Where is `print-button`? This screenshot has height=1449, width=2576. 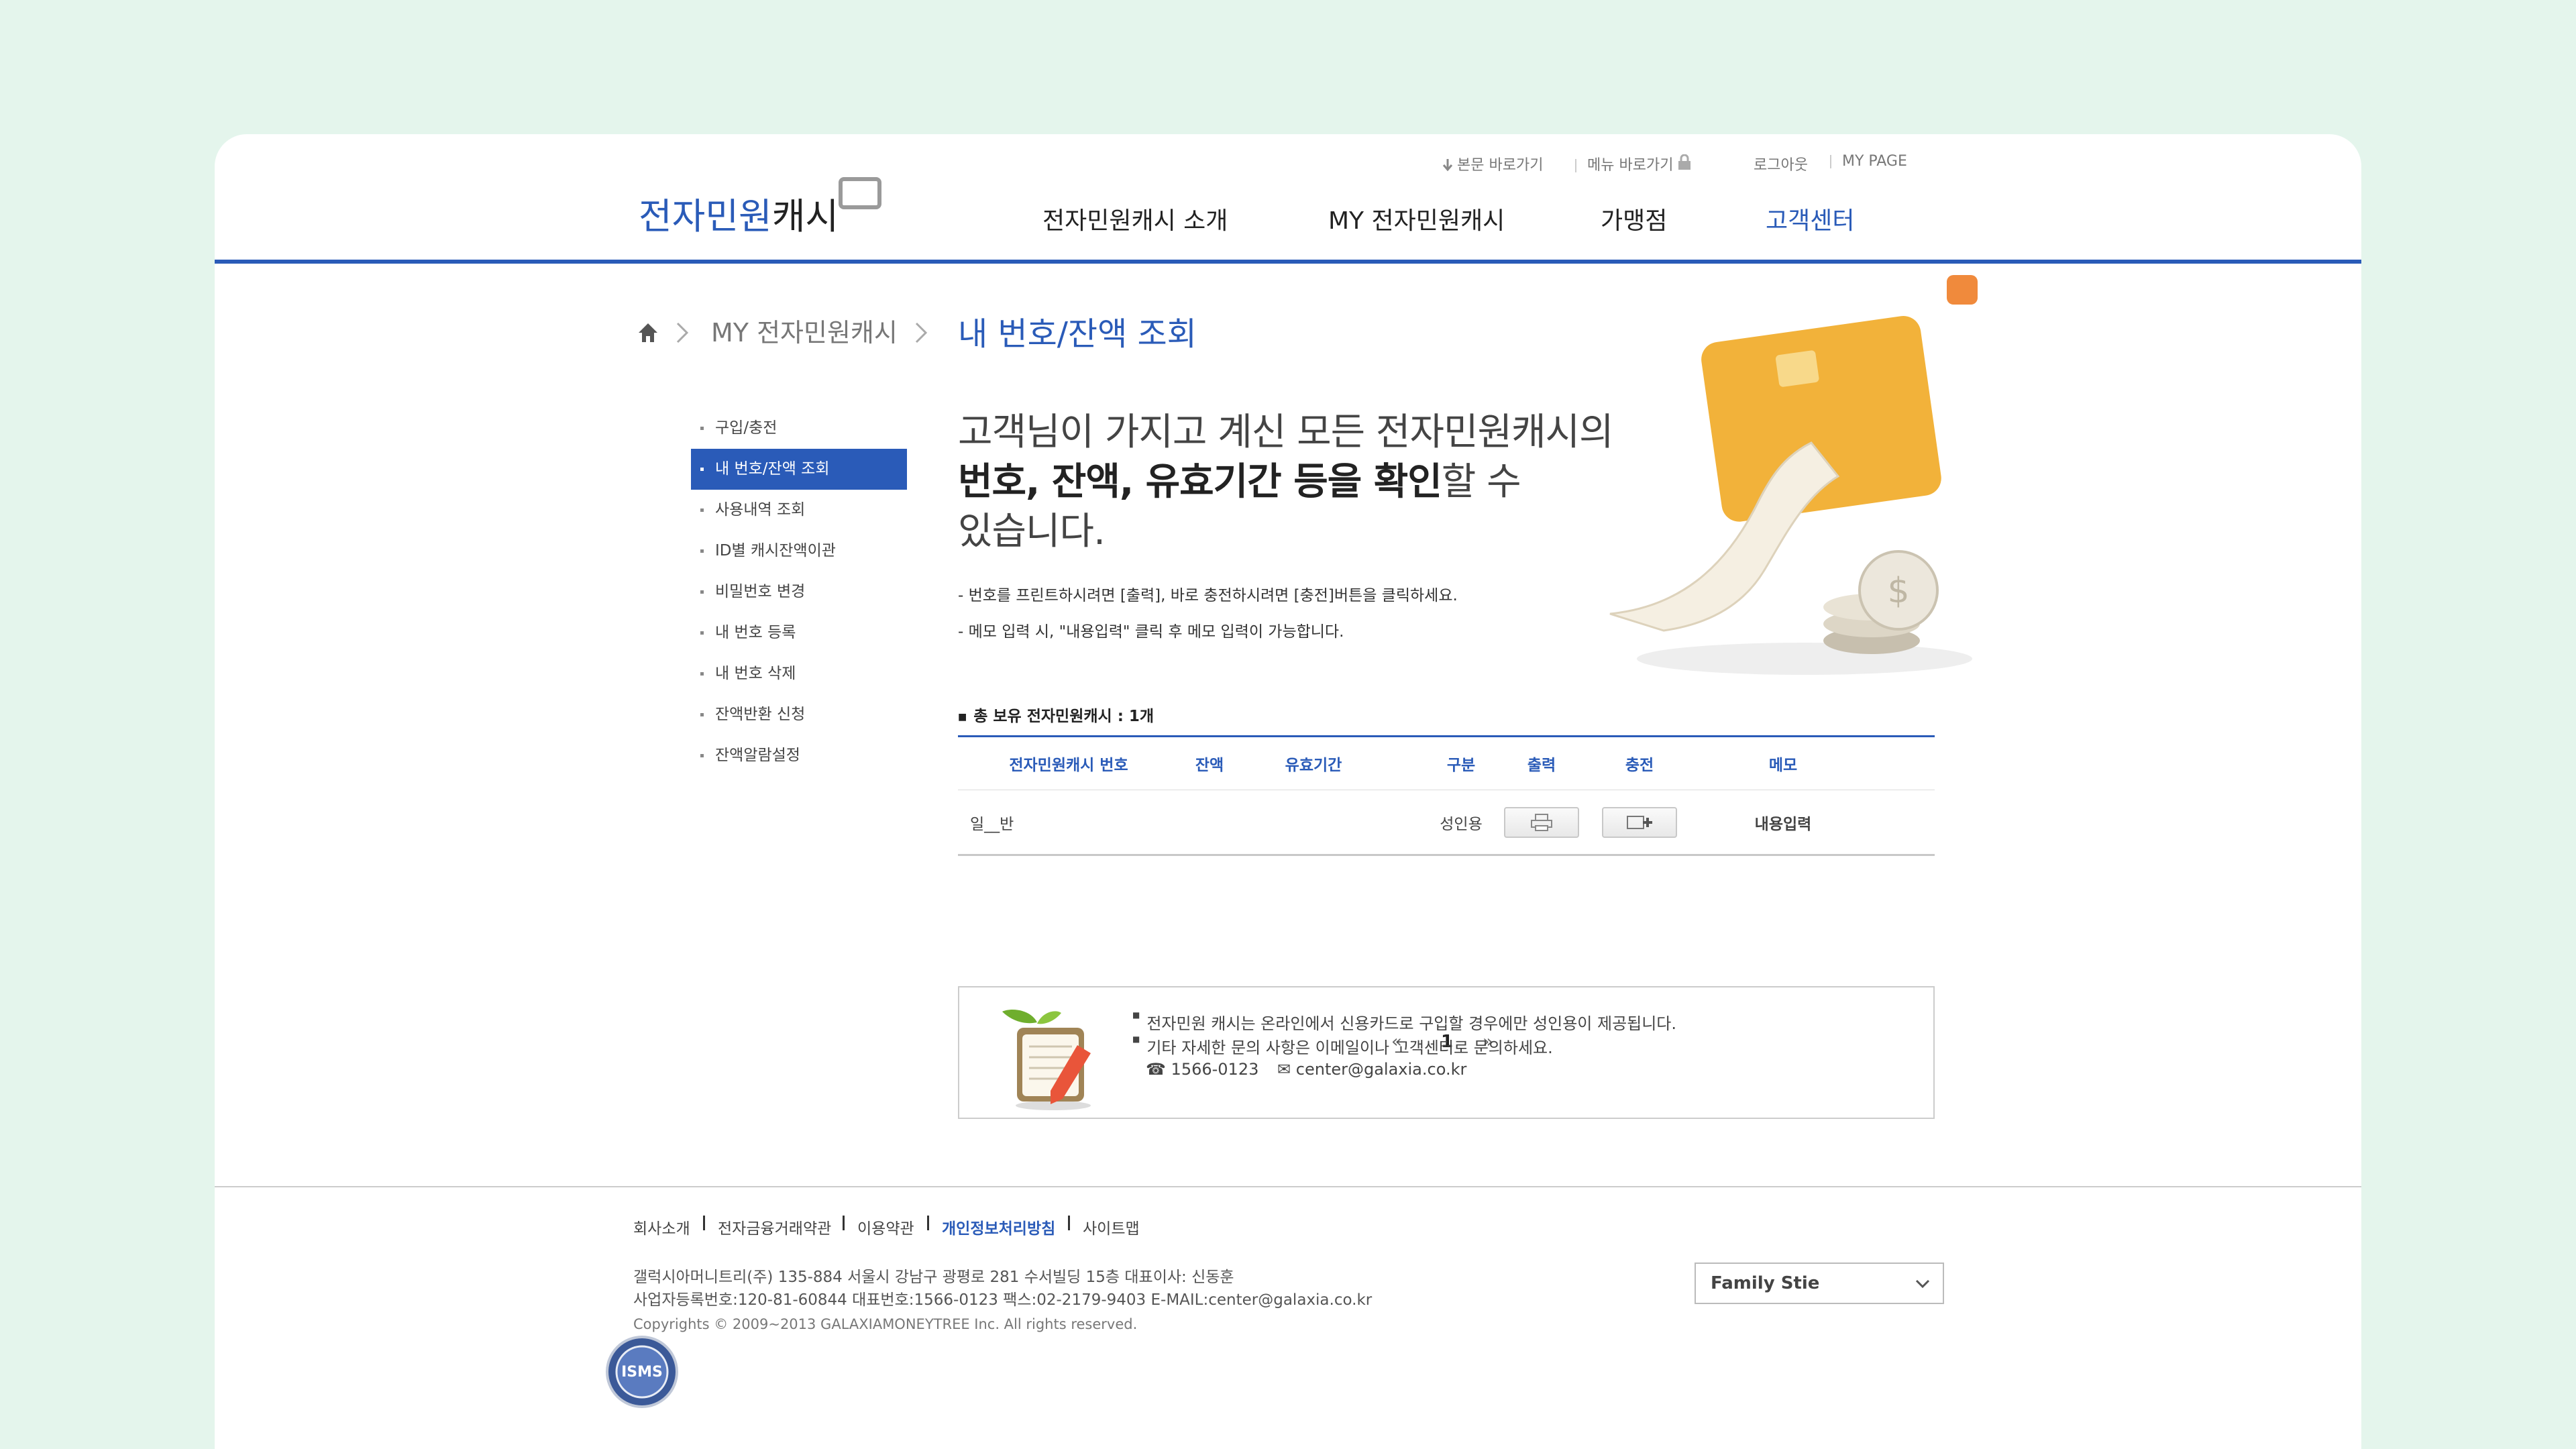 print-button is located at coordinates (1541, 822).